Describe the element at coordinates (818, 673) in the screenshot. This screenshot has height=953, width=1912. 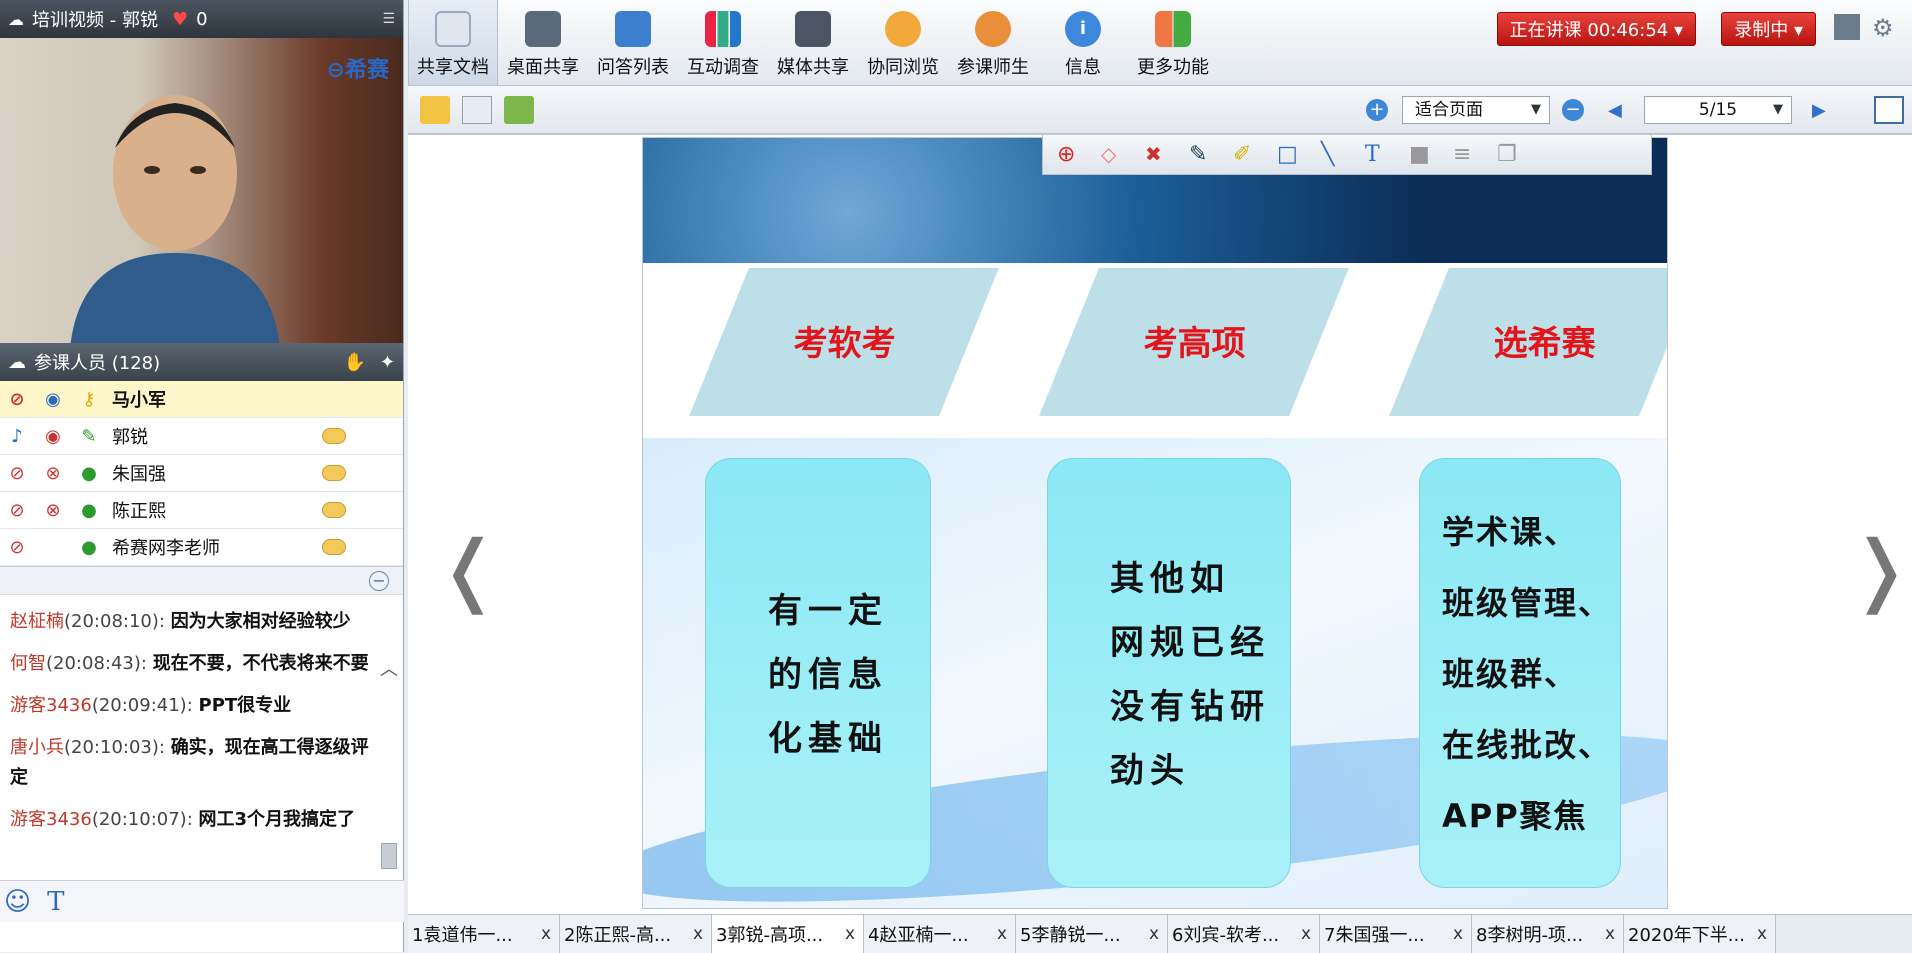
I see `content-card: 有一定 的信息 化基础` at that location.